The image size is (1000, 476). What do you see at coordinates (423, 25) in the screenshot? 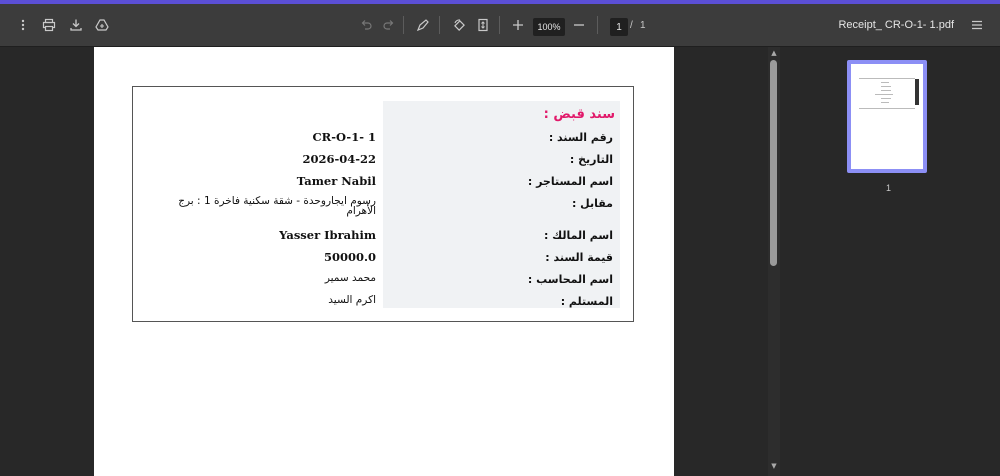
I see `draw-icon` at bounding box center [423, 25].